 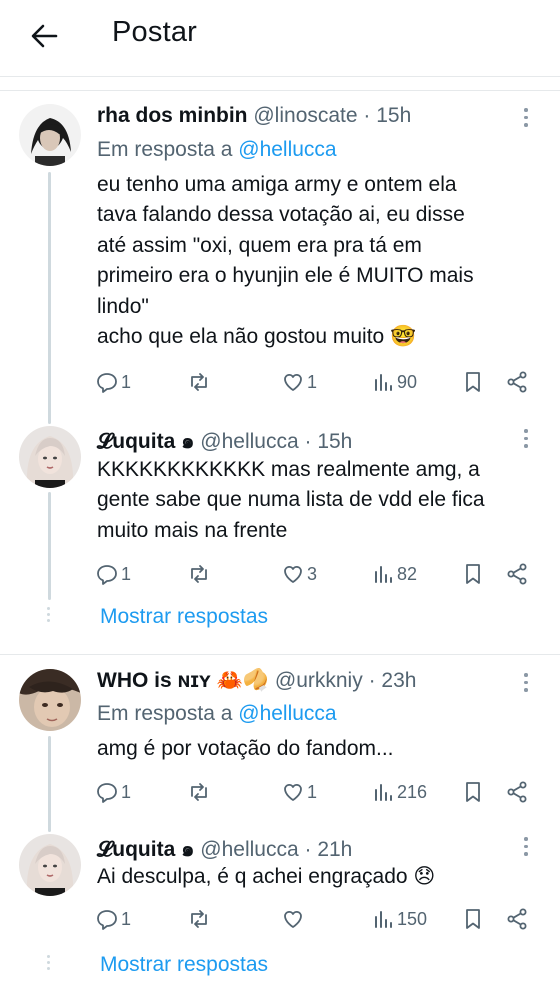 I want to click on top-bar: Postar, so click(x=280, y=36).